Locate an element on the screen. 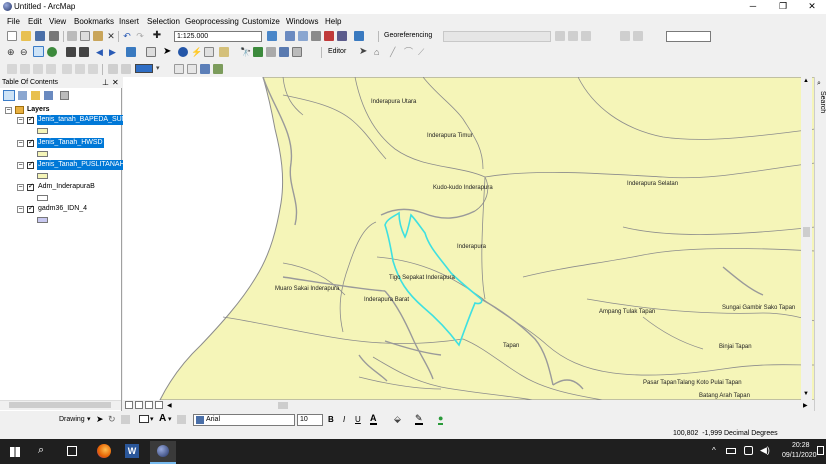 The image size is (826, 464). word-icon: W is located at coordinates (132, 451).